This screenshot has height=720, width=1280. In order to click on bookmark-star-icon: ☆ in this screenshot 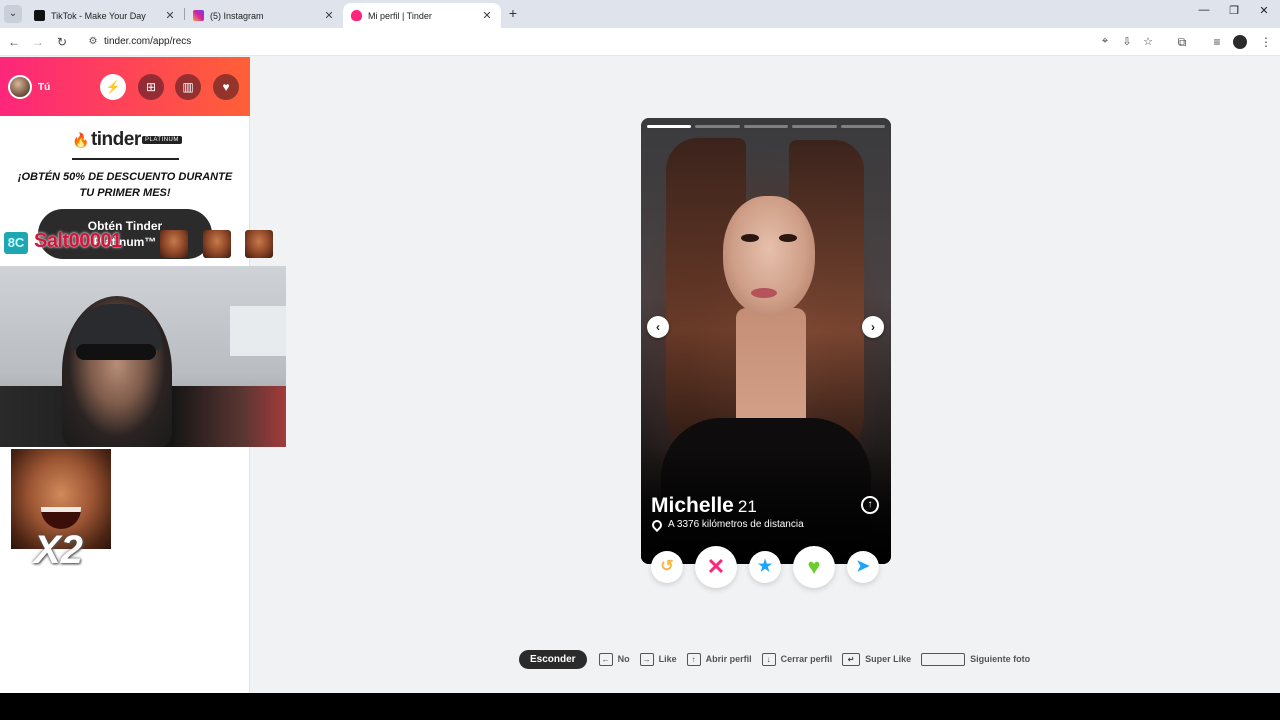, I will do `click(1148, 41)`.